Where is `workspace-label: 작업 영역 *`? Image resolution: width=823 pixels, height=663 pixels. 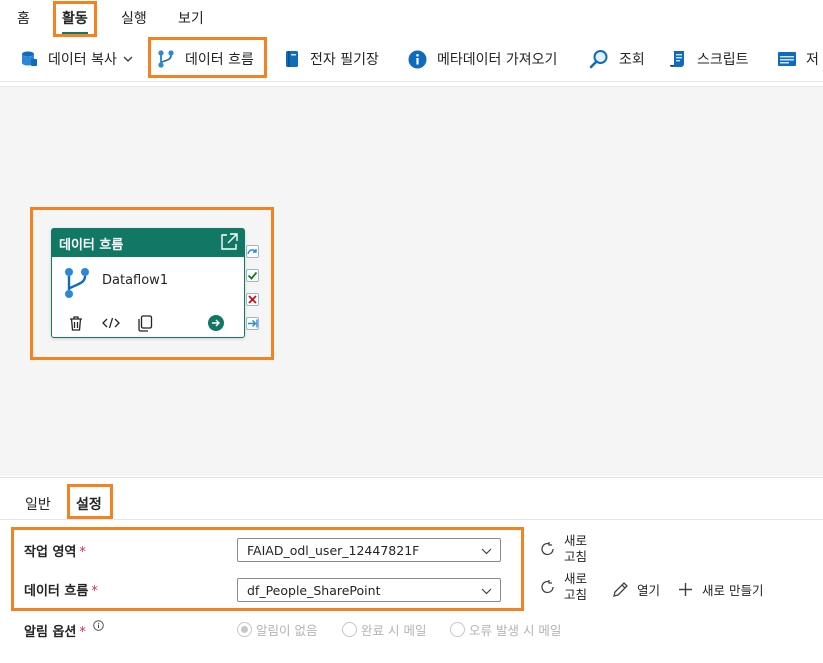 workspace-label: 작업 영역 * is located at coordinates (55, 552).